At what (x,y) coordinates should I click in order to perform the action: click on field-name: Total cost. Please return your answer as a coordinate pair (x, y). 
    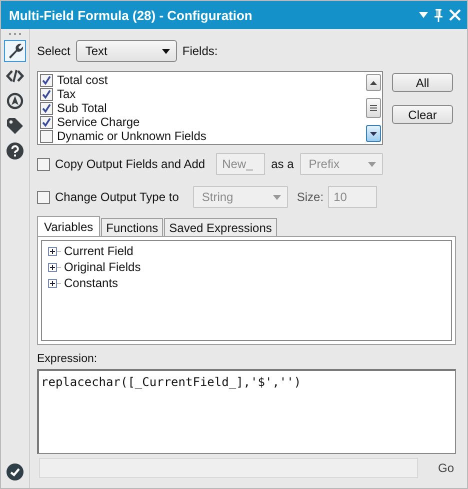
    Looking at the image, I should click on (82, 80).